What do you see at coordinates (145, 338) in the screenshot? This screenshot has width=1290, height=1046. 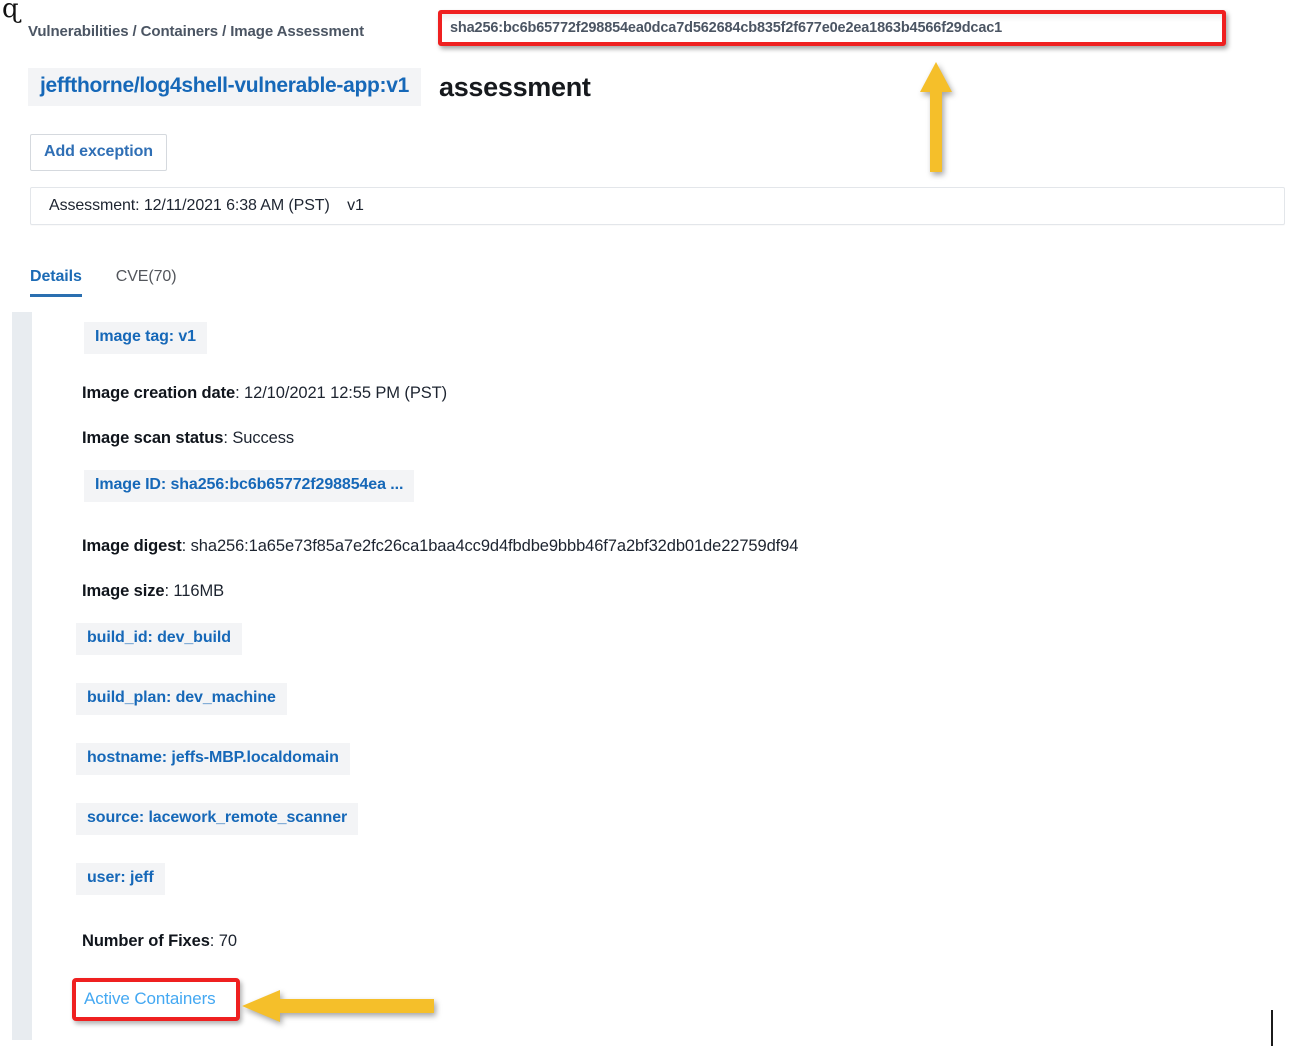 I see `image-tag-chip: Image tag: v1` at bounding box center [145, 338].